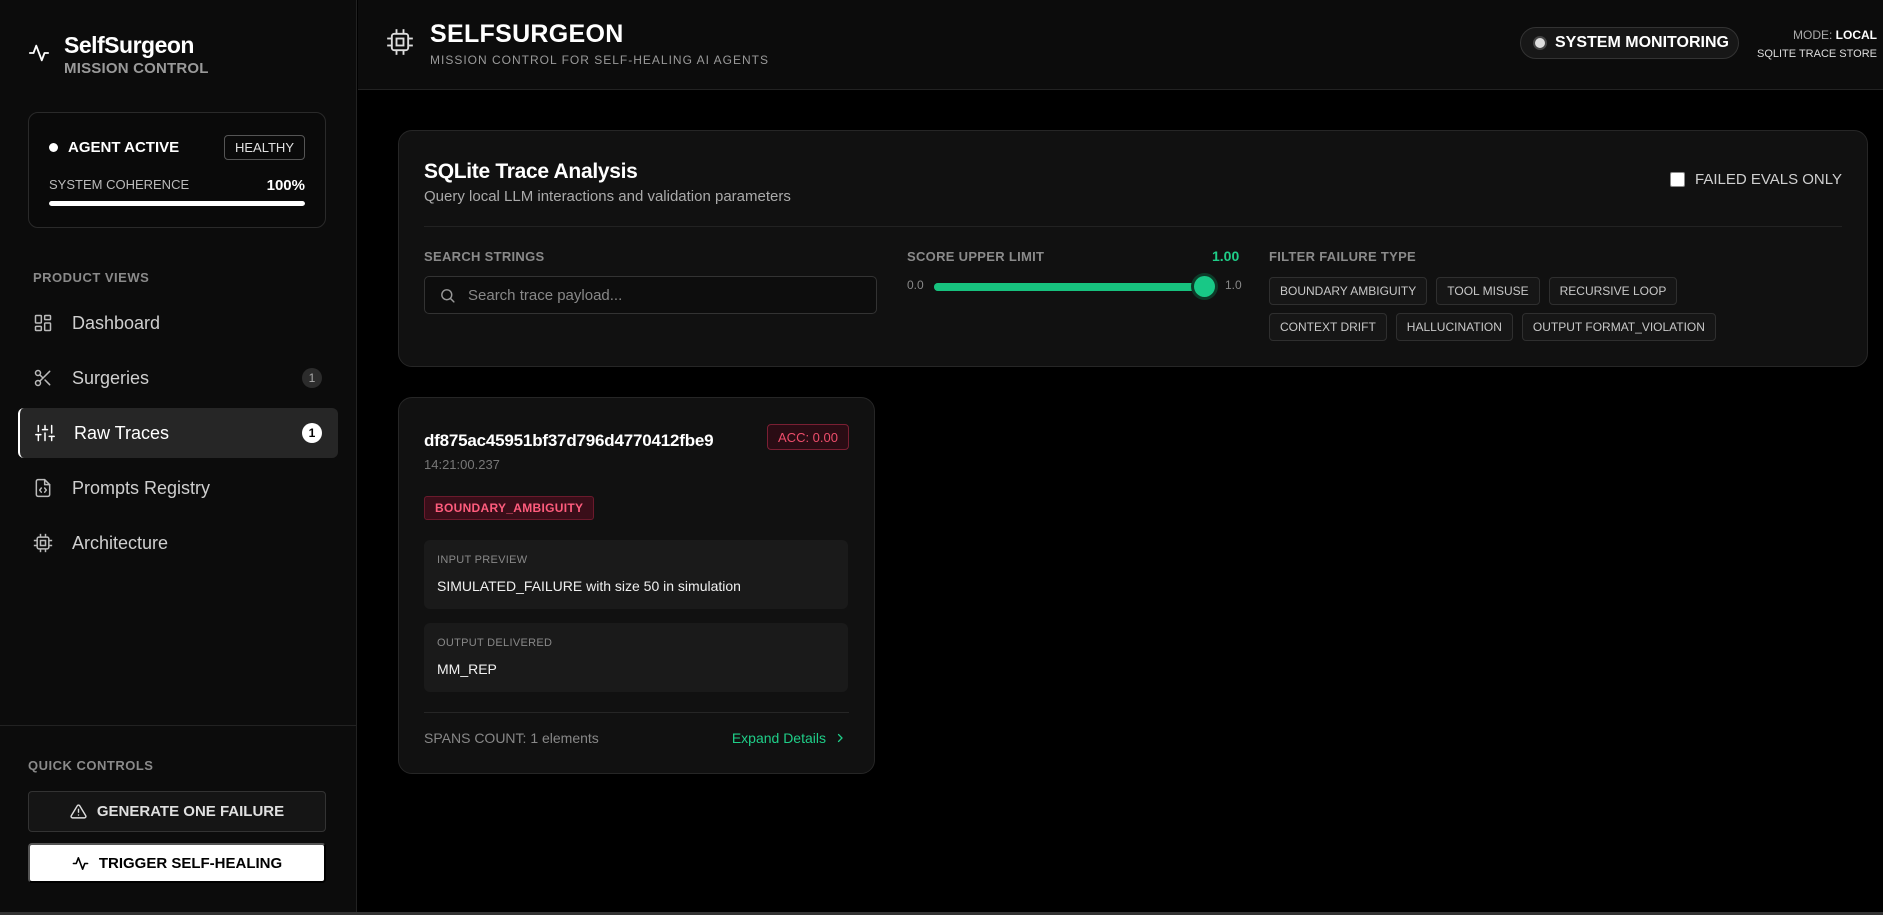  What do you see at coordinates (53, 147) in the screenshot?
I see `status-dot` at bounding box center [53, 147].